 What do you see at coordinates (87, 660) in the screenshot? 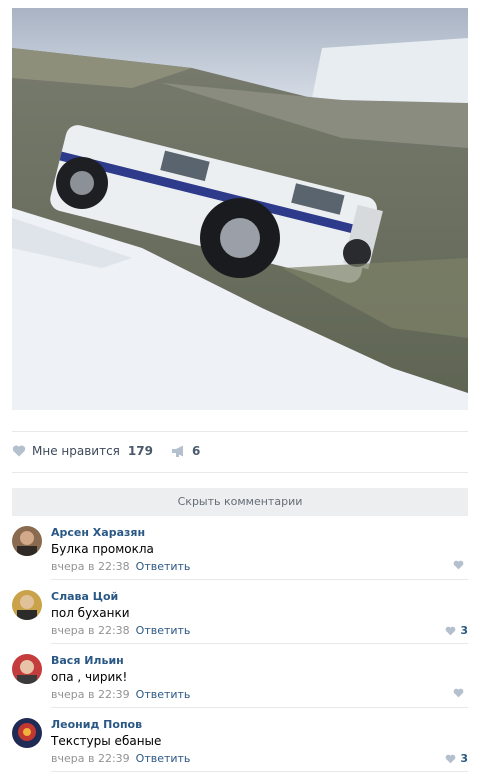
I see `comment-author: Вася Ильин` at bounding box center [87, 660].